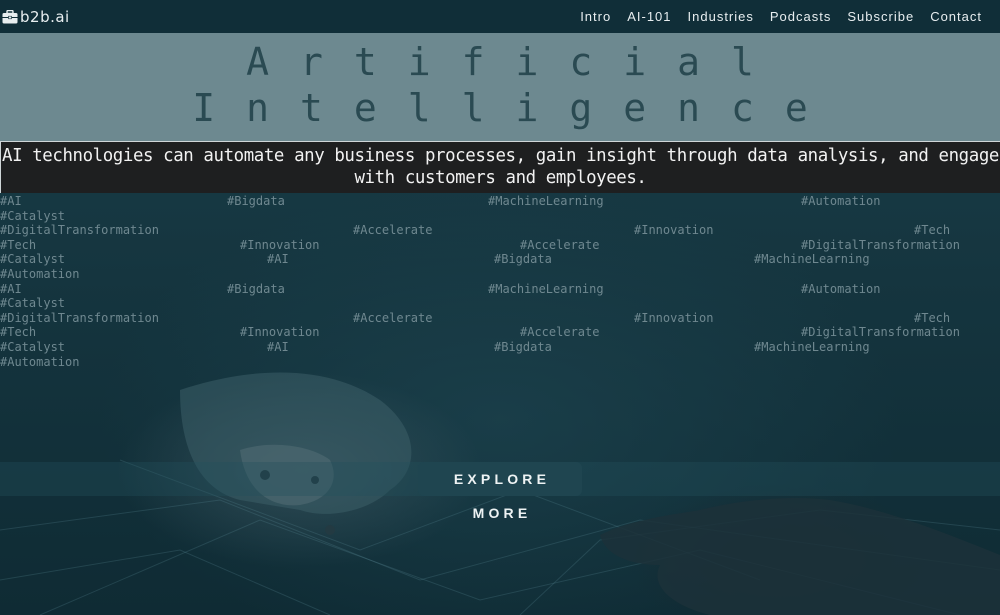 This screenshot has height=615, width=1000. What do you see at coordinates (649, 16) in the screenshot?
I see `nav-link-ai-101: AI-101` at bounding box center [649, 16].